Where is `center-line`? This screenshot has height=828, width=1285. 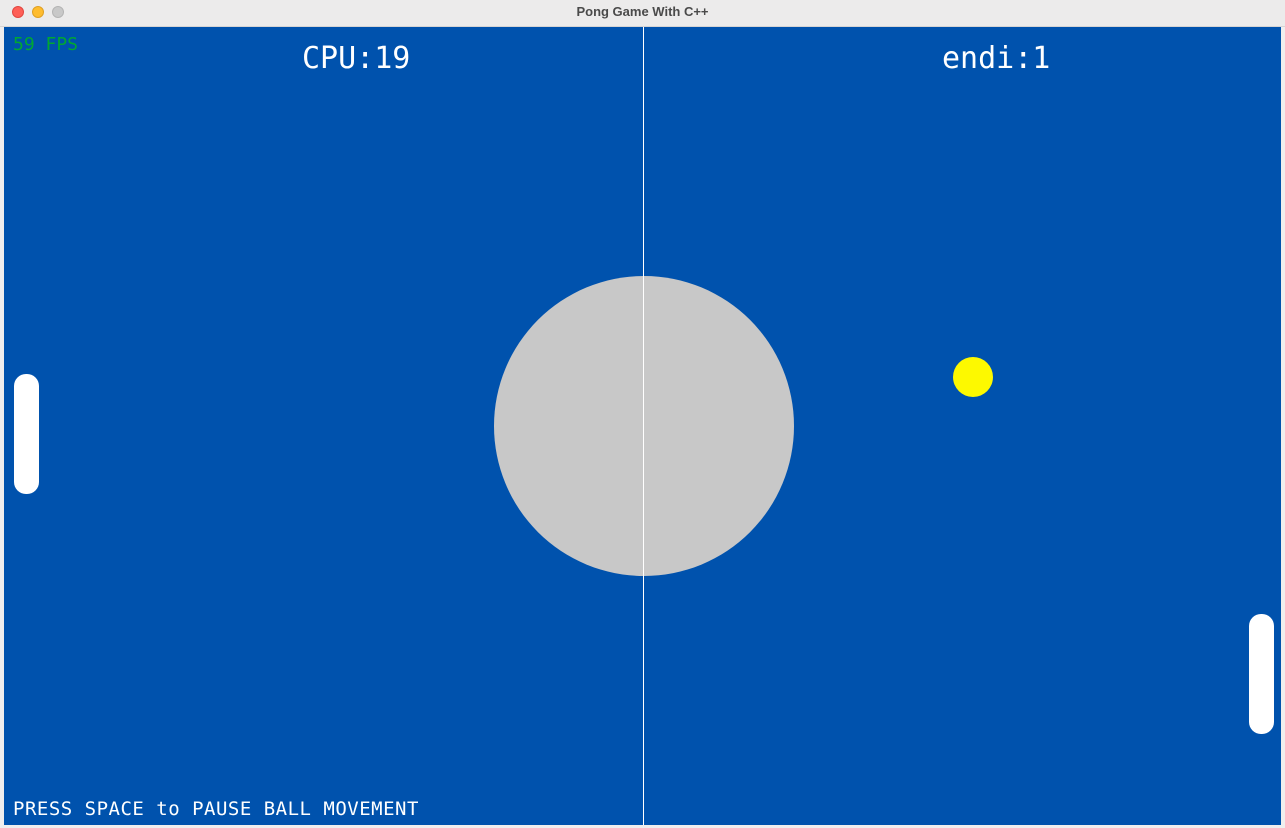
center-line is located at coordinates (643, 426).